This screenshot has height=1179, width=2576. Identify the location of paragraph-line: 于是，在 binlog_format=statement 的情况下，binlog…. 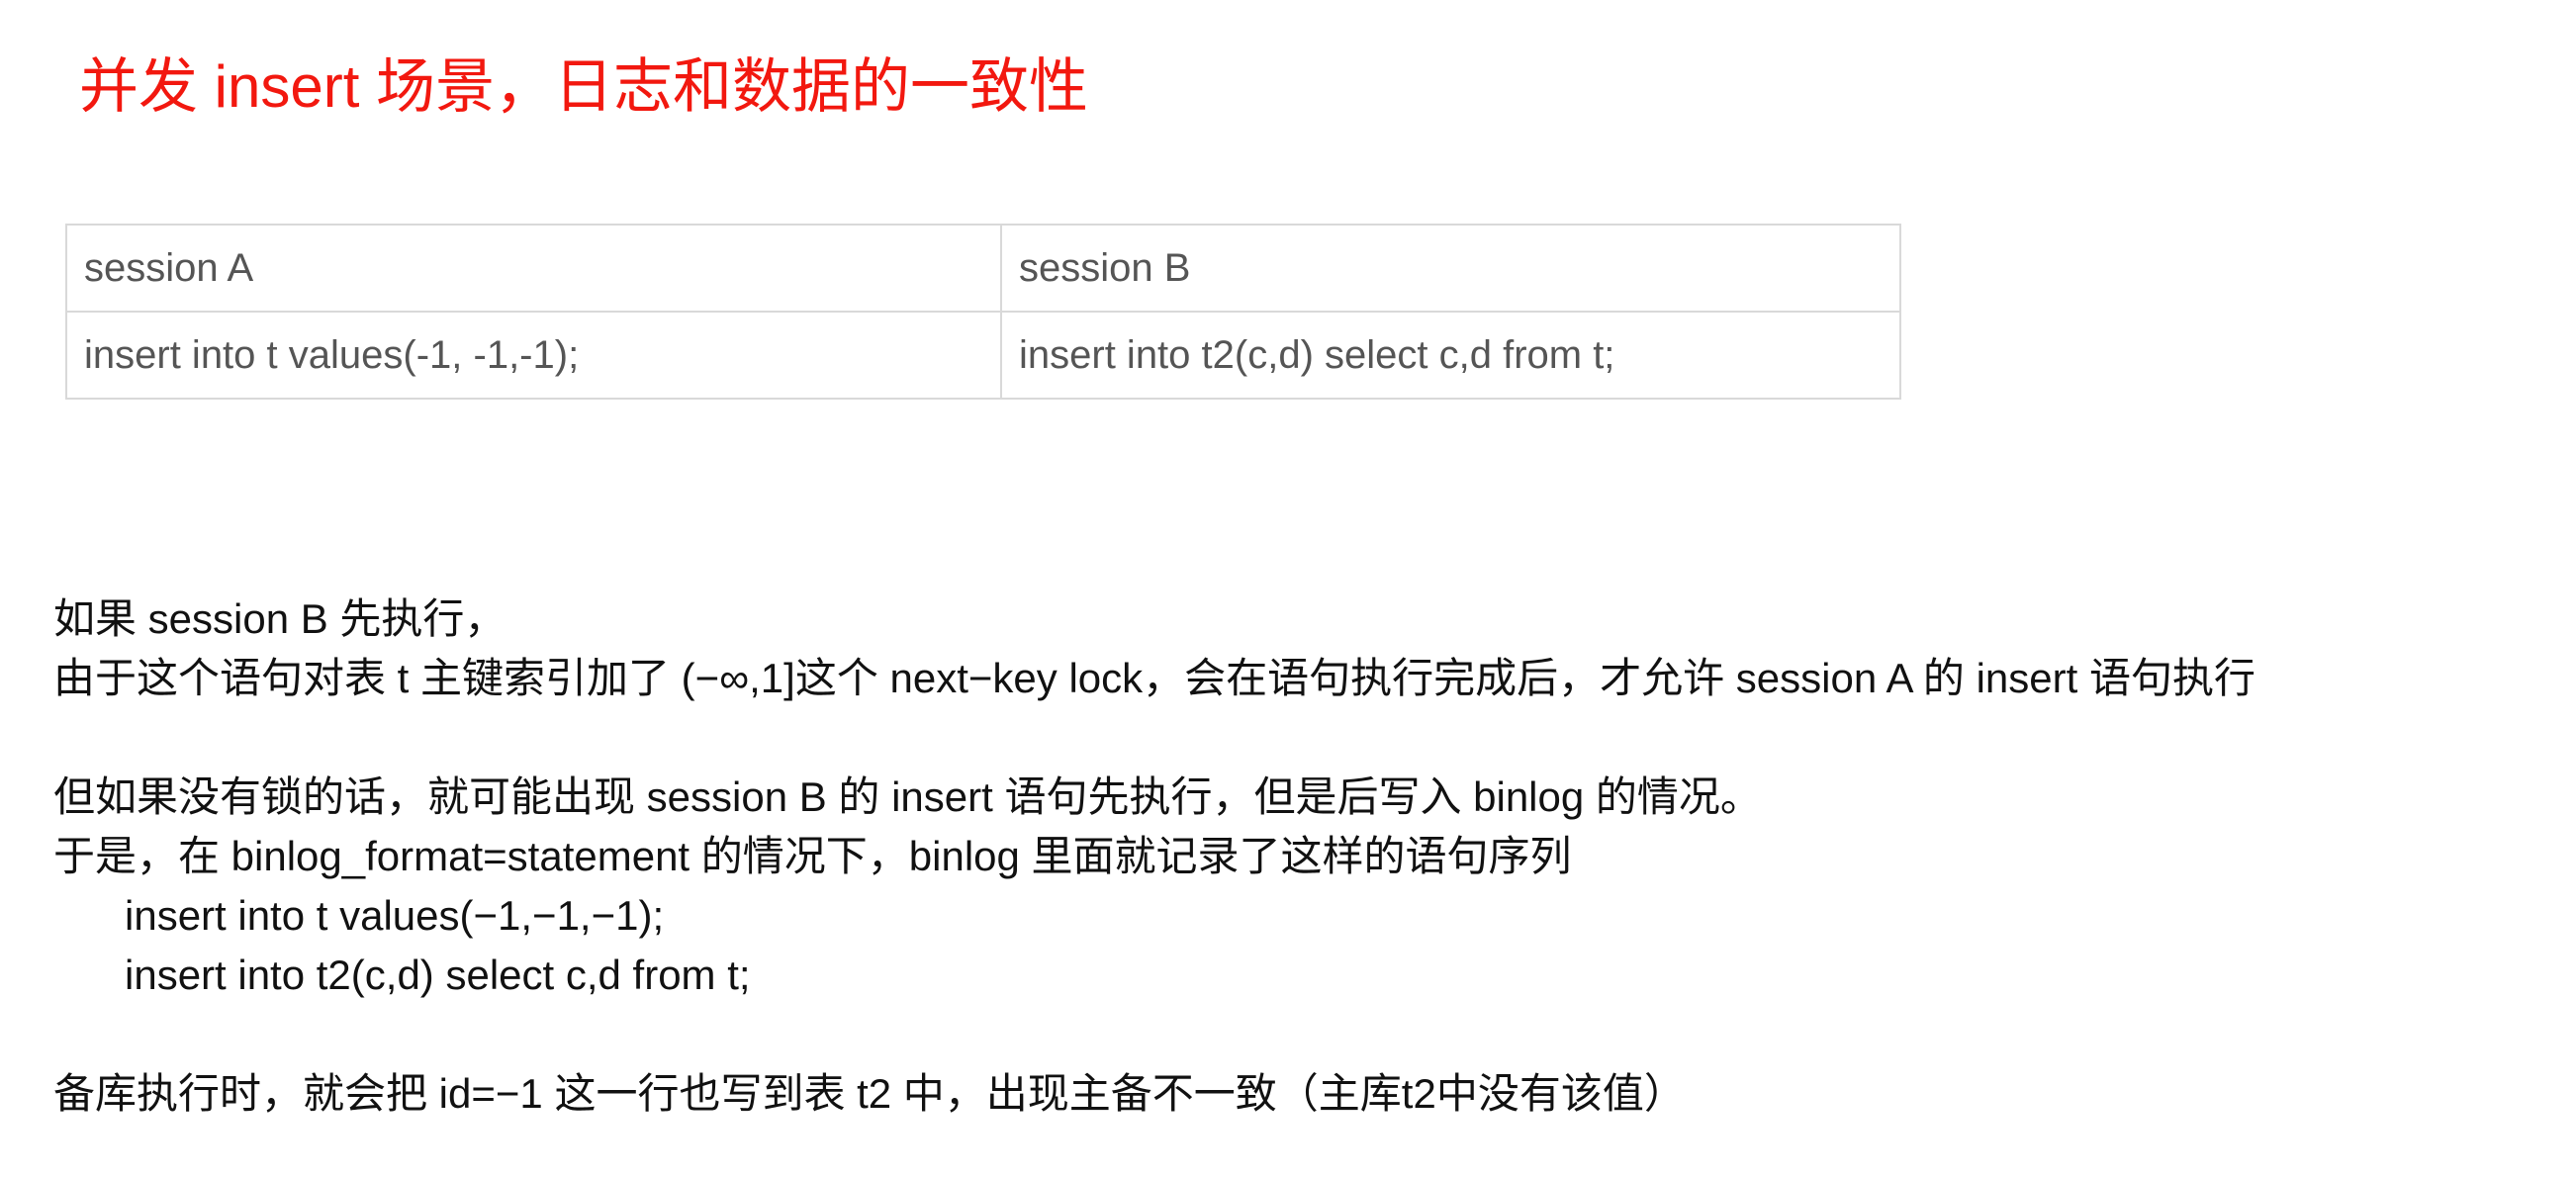
(813, 856).